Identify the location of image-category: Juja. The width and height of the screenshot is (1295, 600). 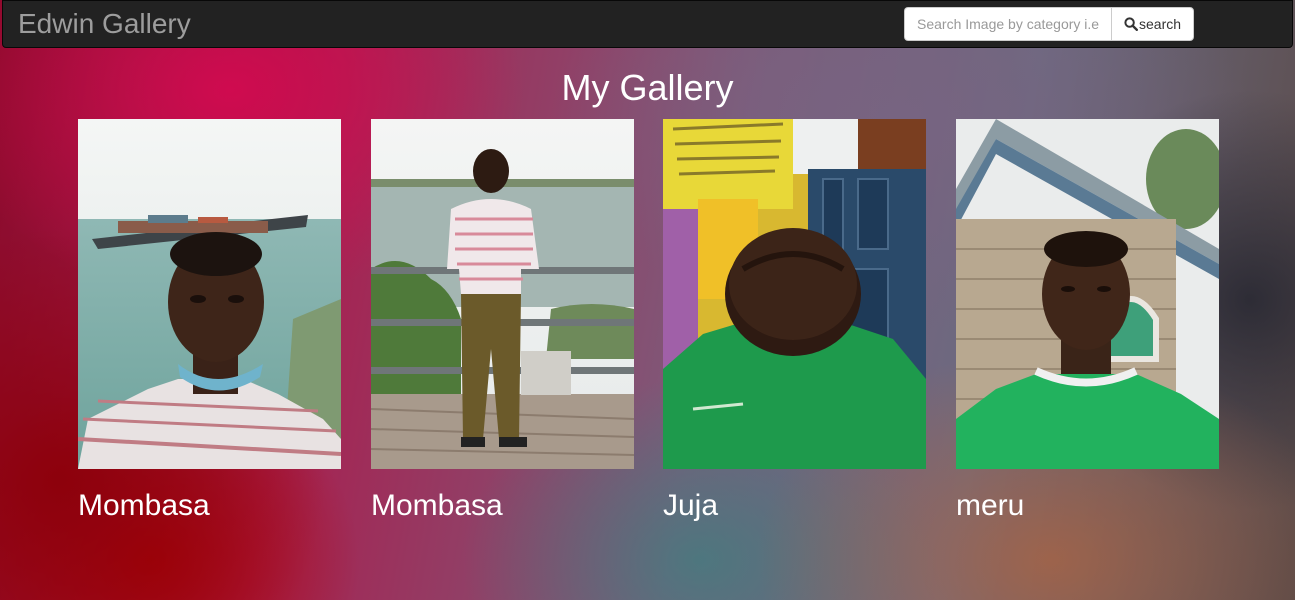
(691, 505).